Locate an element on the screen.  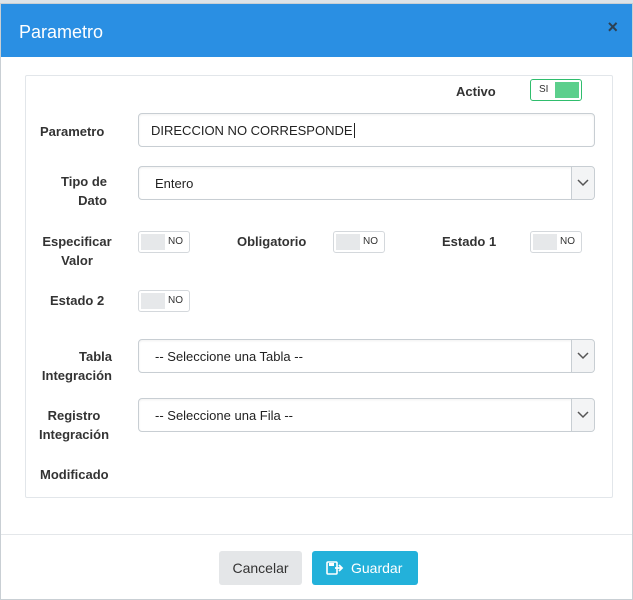
save-button: Guardar is located at coordinates (365, 568).